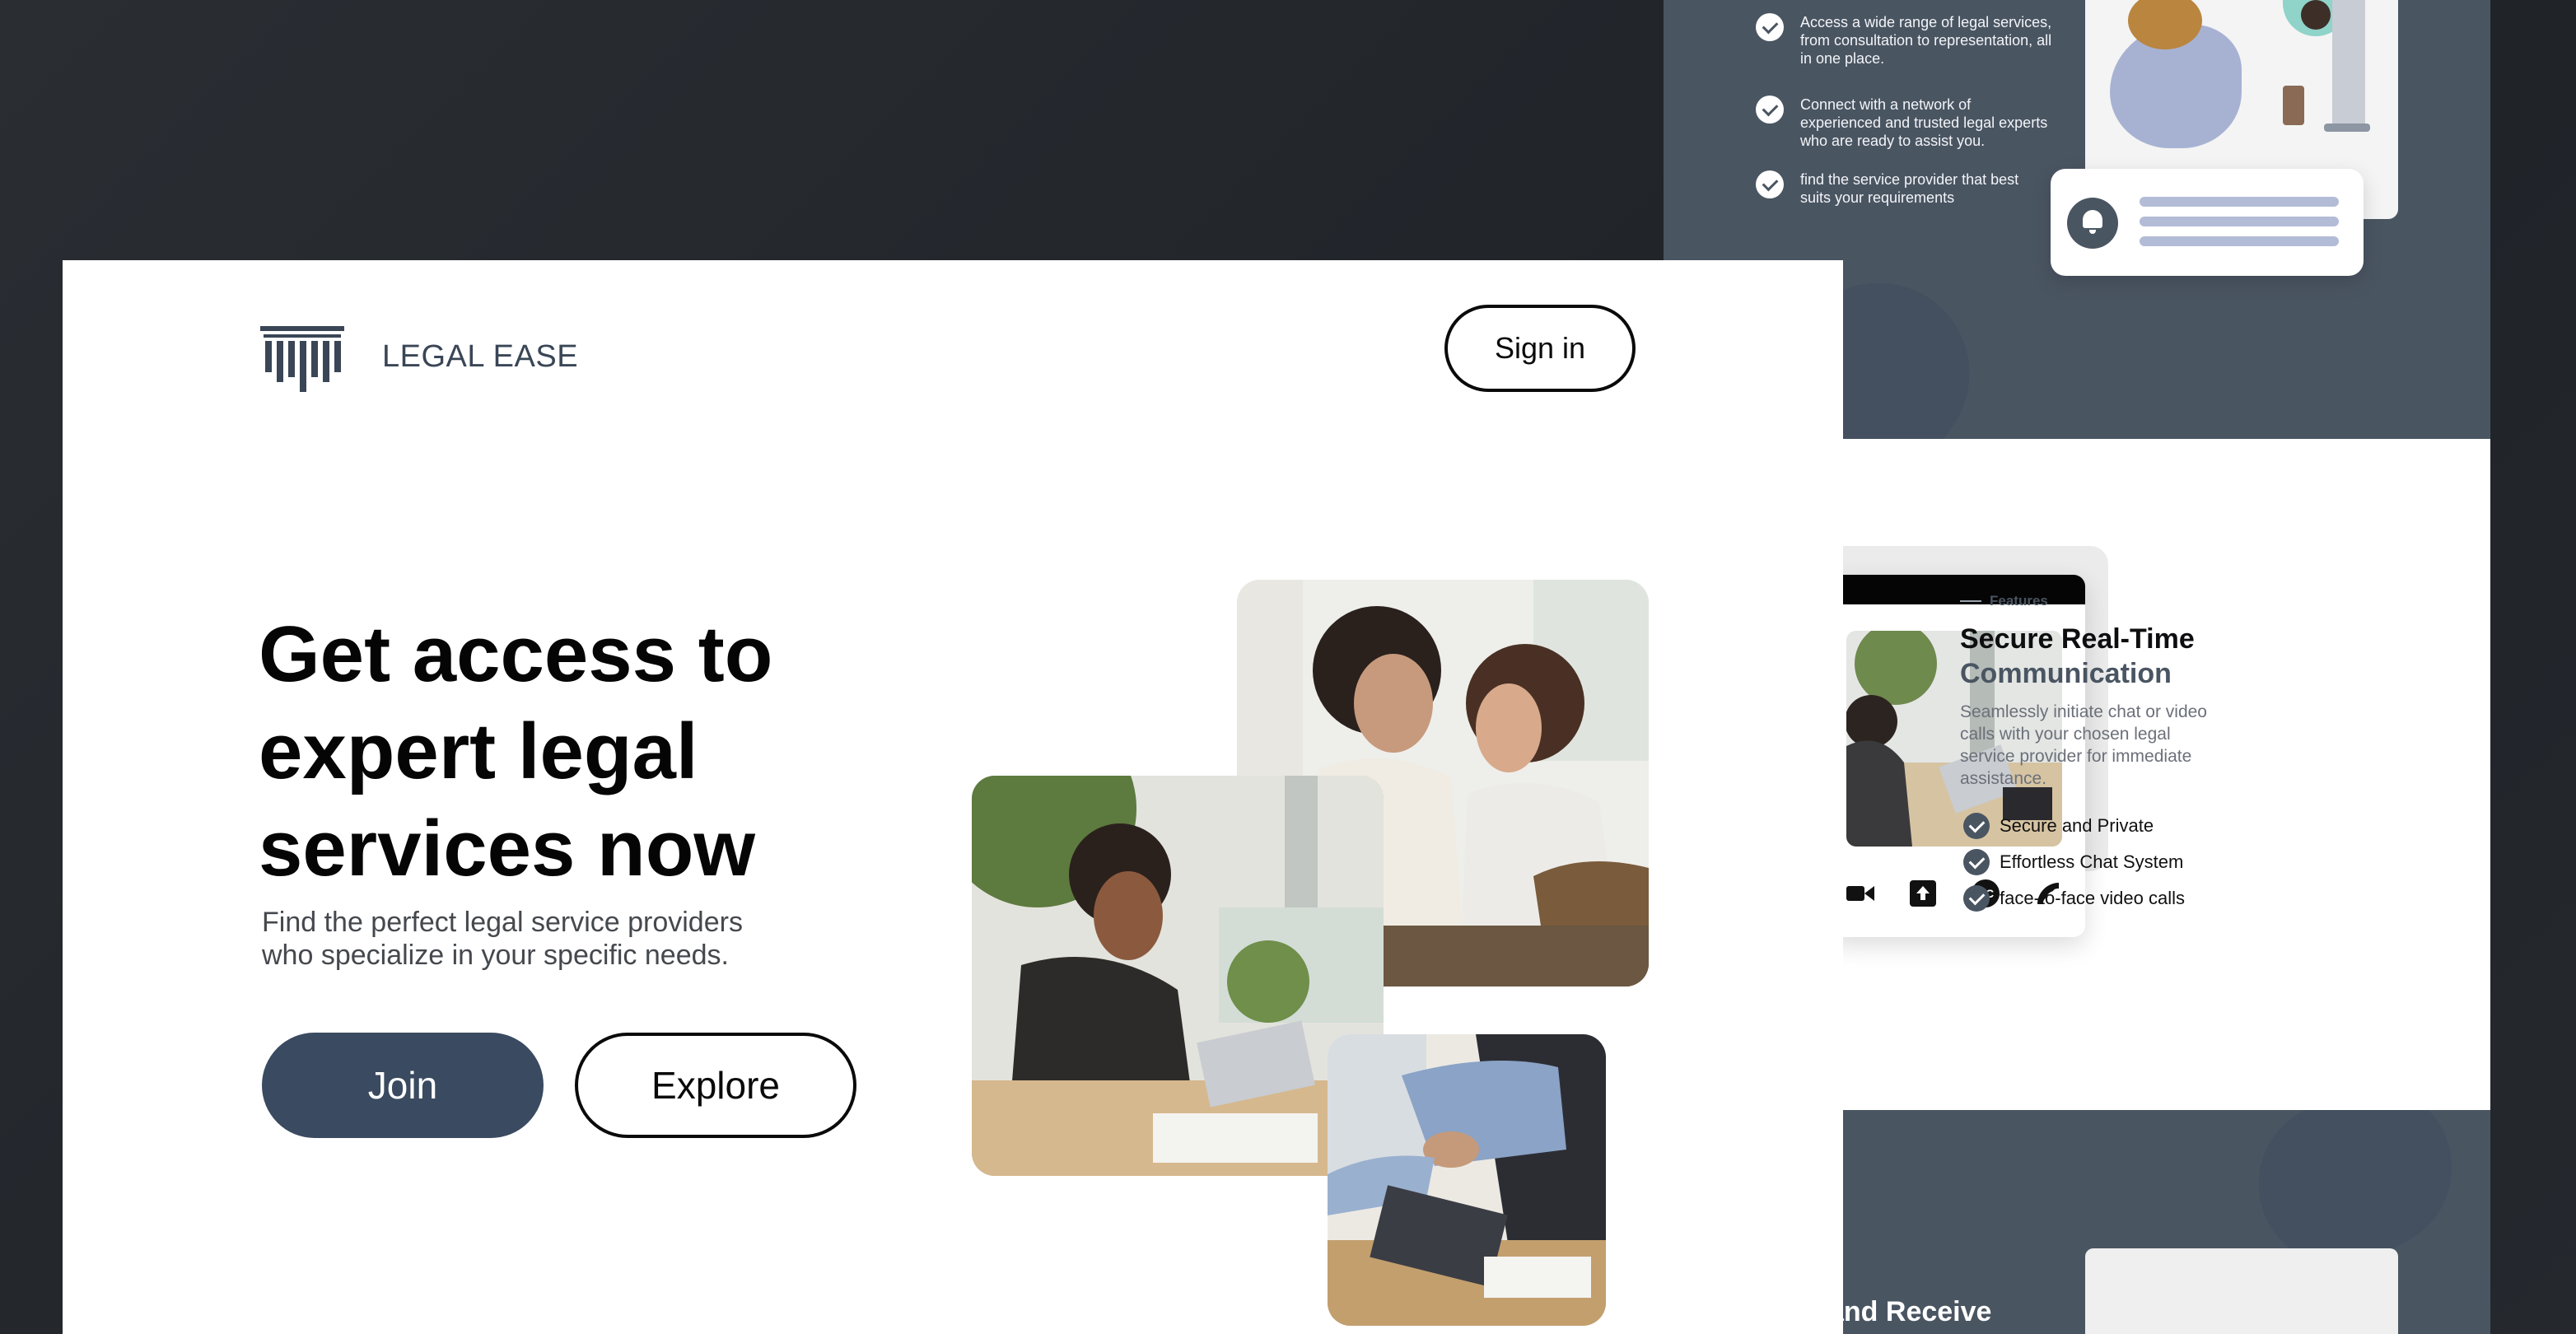 The width and height of the screenshot is (2576, 1334). What do you see at coordinates (495, 955) in the screenshot?
I see `subtext-line: who specialize in your specific needs.` at bounding box center [495, 955].